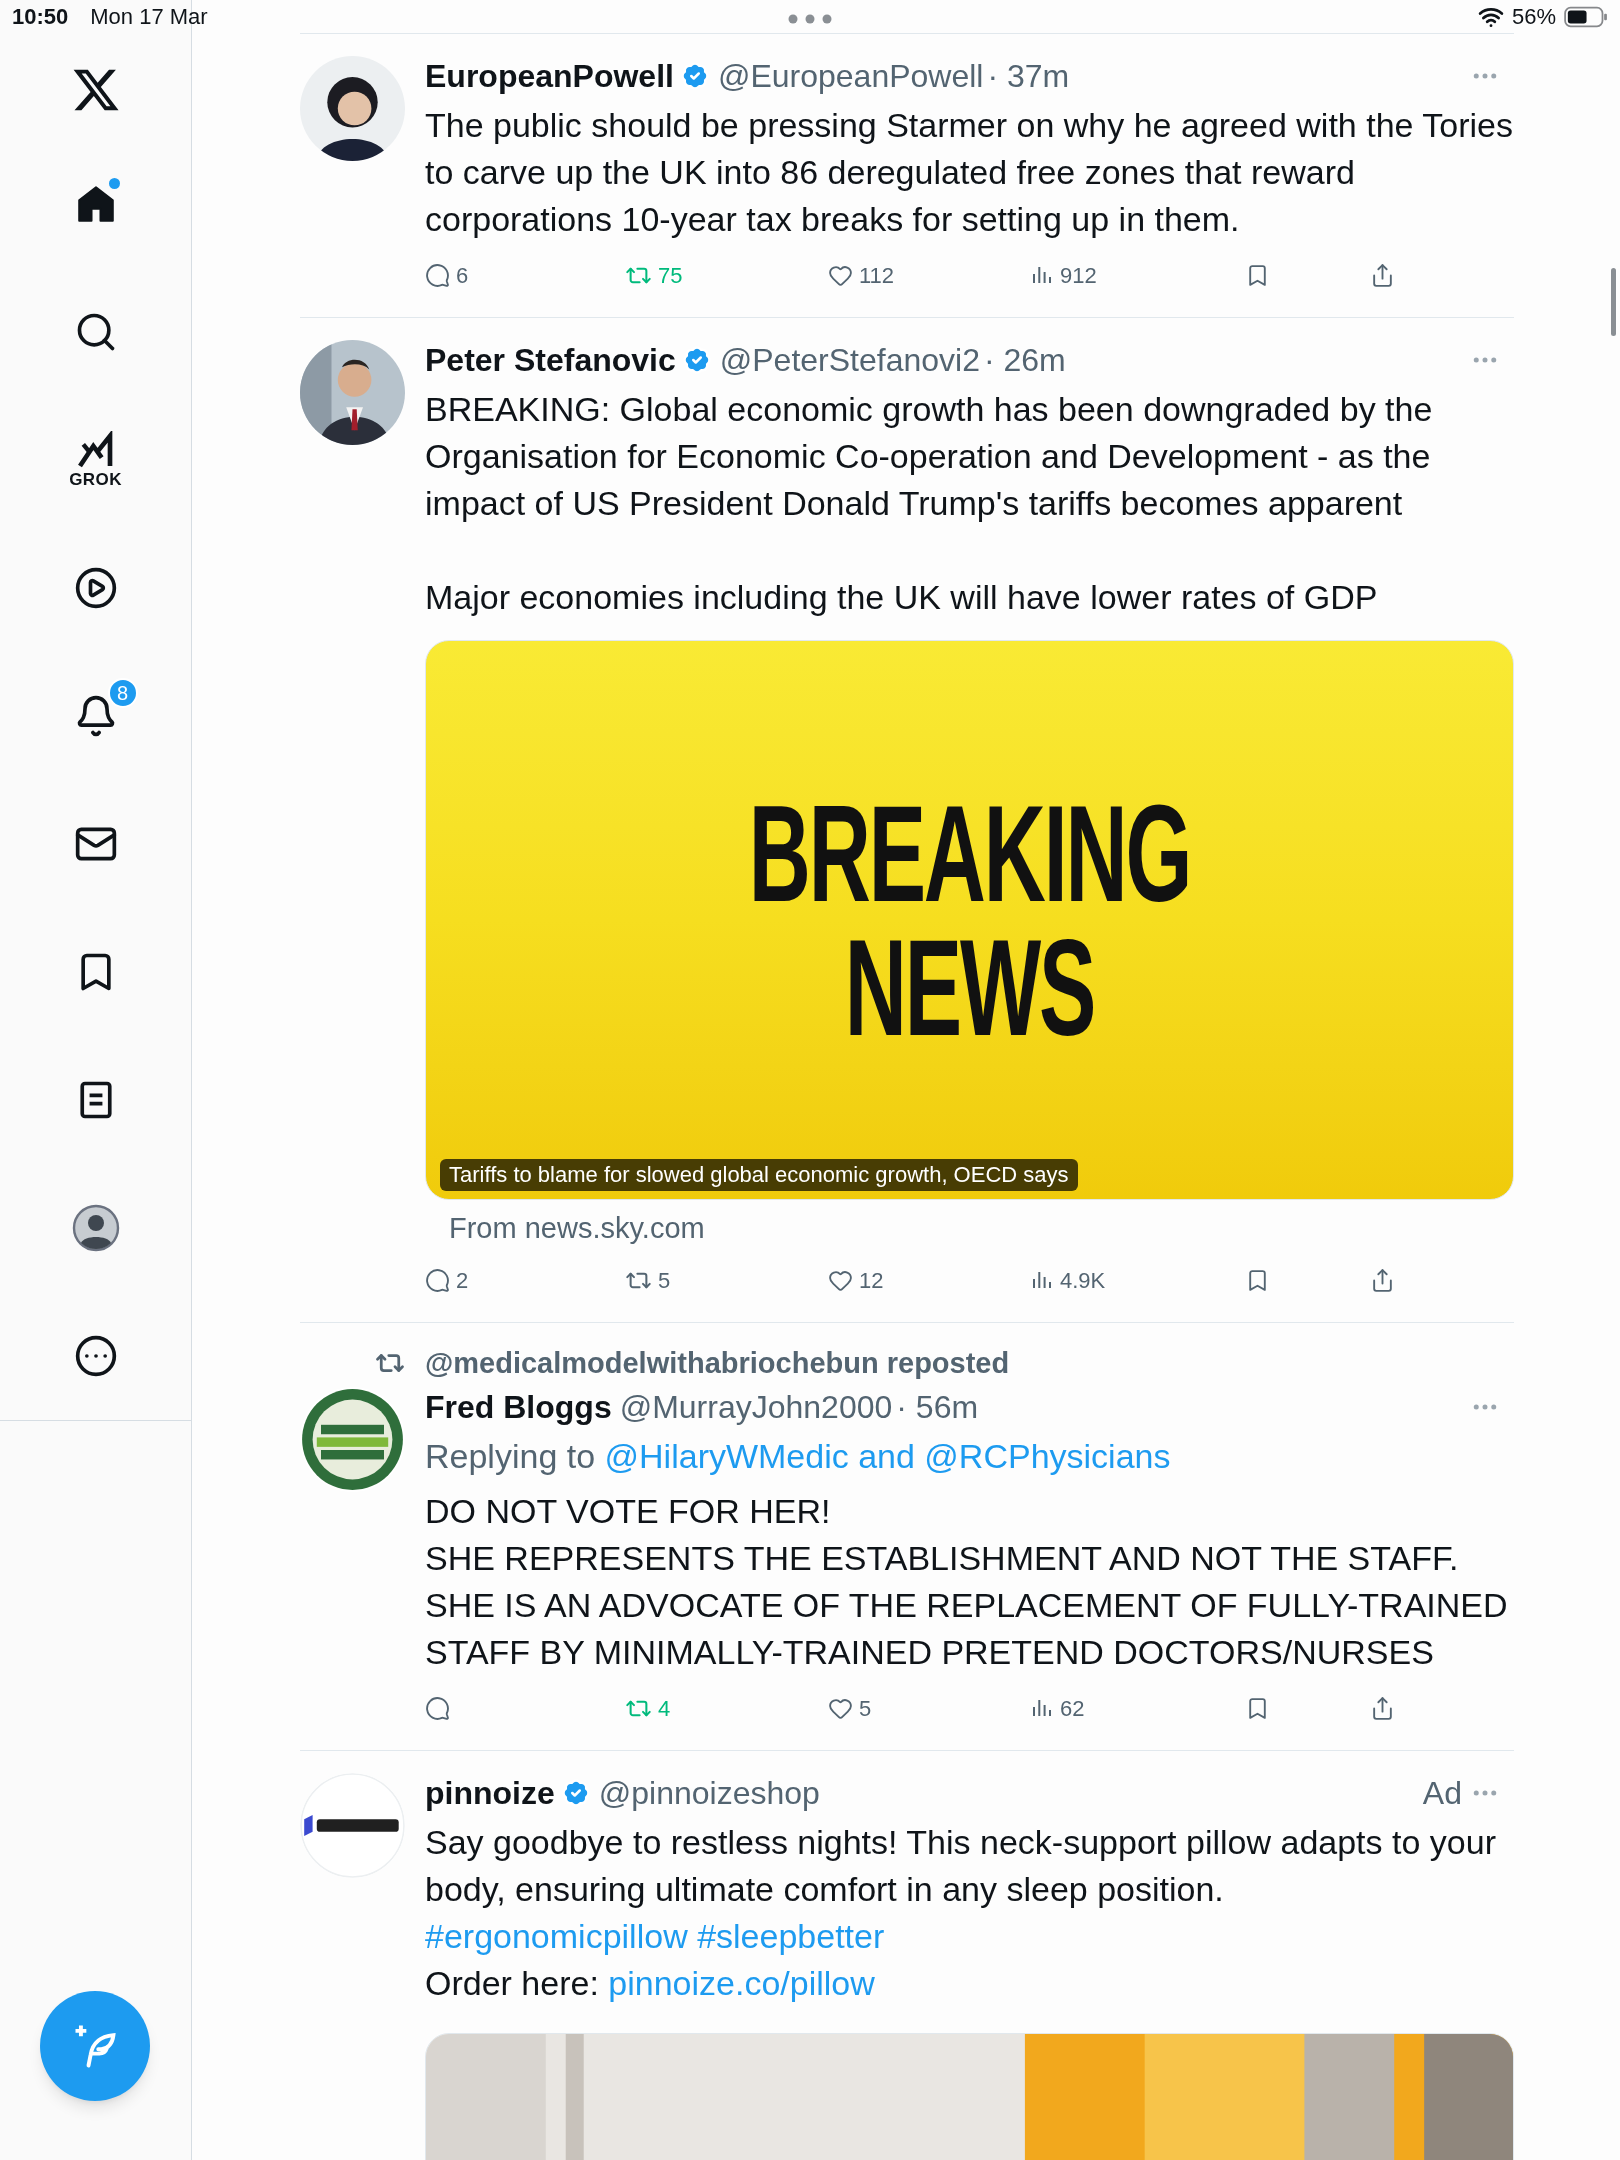  I want to click on author-name: Fred Bloggs, so click(518, 1407).